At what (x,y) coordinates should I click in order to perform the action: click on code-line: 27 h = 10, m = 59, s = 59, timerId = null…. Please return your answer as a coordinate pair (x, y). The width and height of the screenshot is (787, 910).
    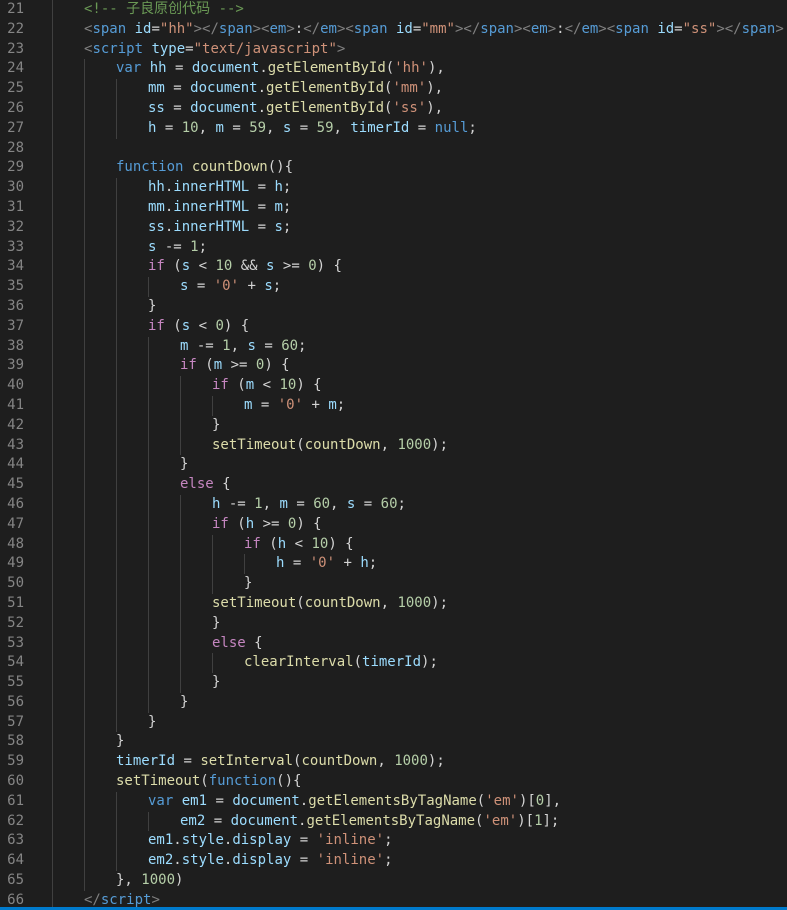
    Looking at the image, I should click on (393, 128).